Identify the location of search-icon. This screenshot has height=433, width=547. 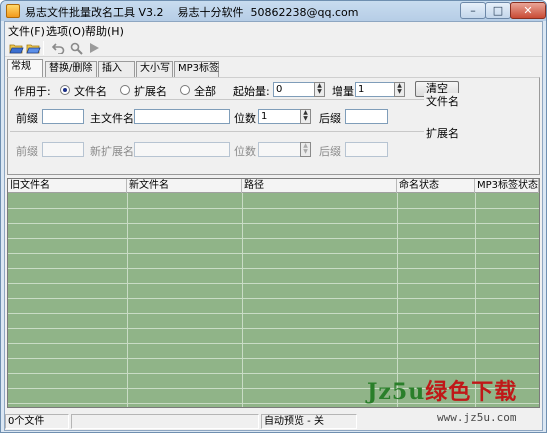
(76, 48).